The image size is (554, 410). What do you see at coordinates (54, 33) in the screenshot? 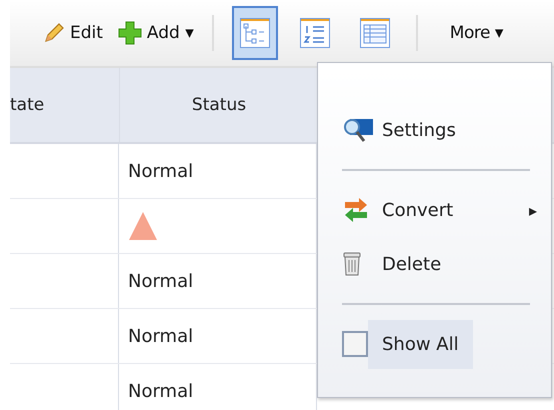
I see `pencil-icon` at bounding box center [54, 33].